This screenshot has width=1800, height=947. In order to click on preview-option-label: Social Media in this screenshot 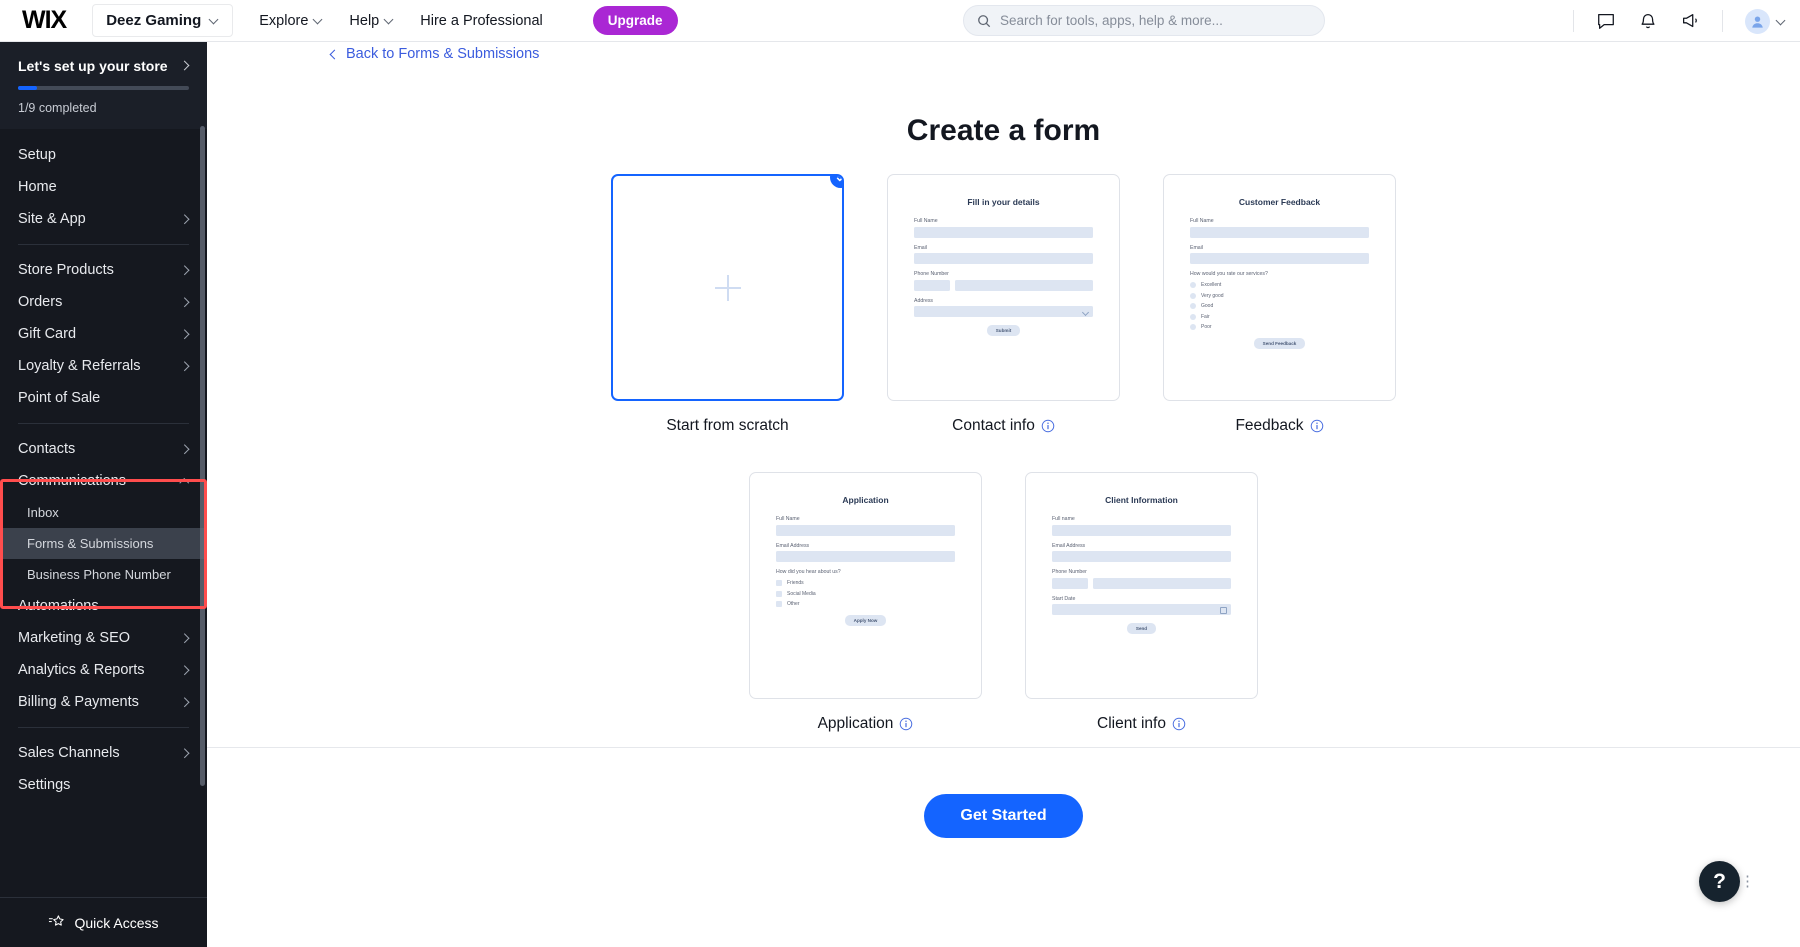, I will do `click(801, 593)`.